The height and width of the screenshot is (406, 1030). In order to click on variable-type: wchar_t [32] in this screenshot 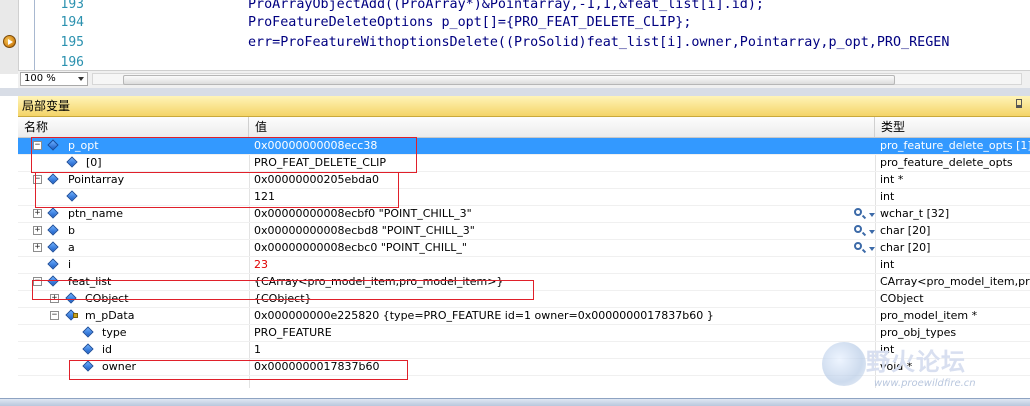, I will do `click(915, 213)`.